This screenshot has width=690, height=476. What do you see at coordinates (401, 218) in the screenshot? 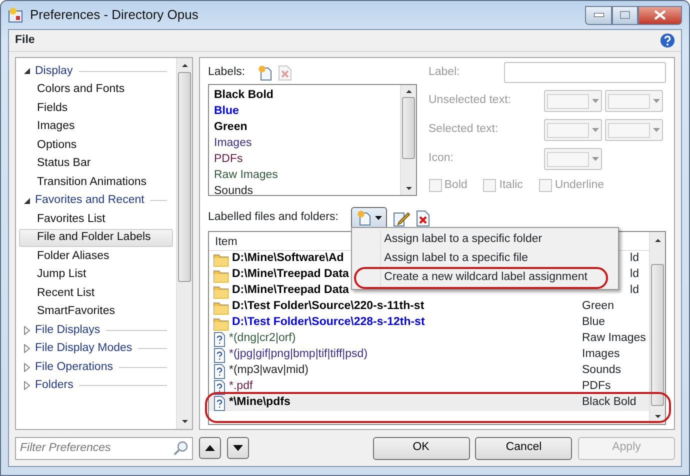
I see `edit-icon` at bounding box center [401, 218].